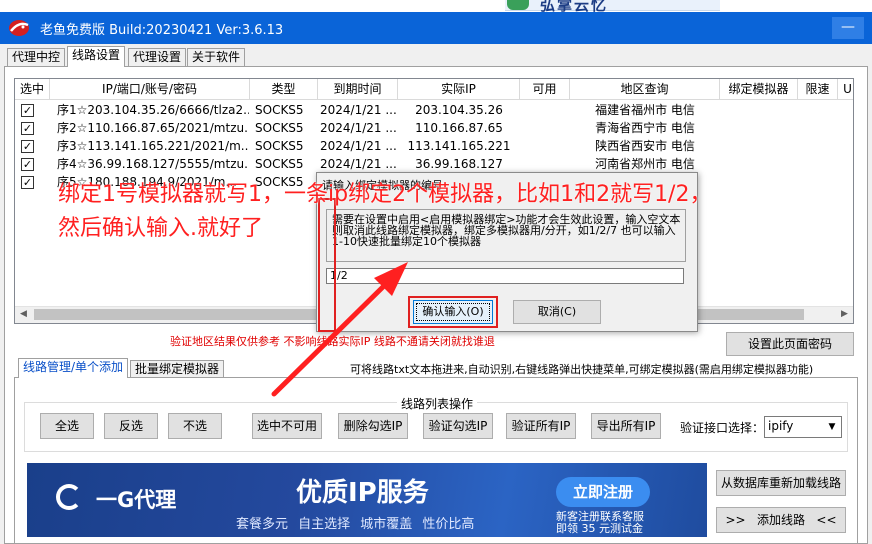 The height and width of the screenshot is (544, 872). What do you see at coordinates (759, 89) in the screenshot?
I see `col-header-bind-emulator: 绑定模拟器` at bounding box center [759, 89].